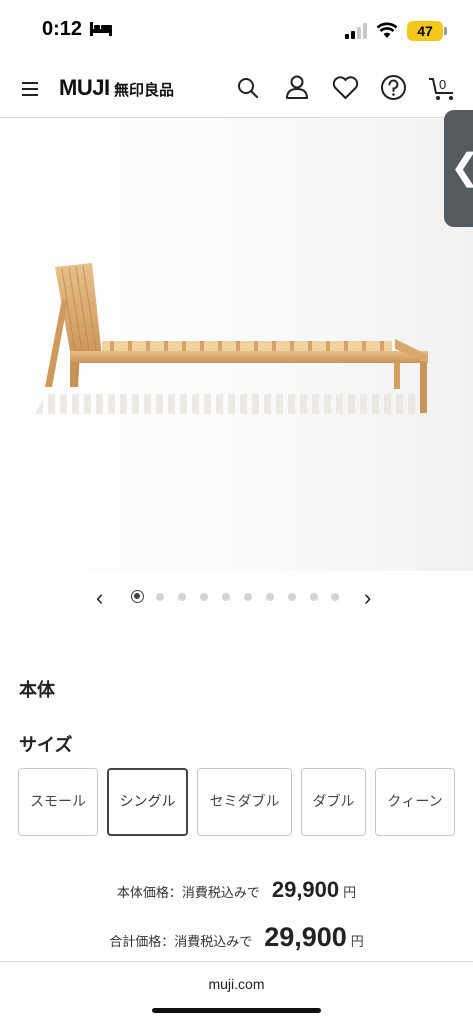 The height and width of the screenshot is (1024, 473). What do you see at coordinates (236, 598) in the screenshot?
I see `image-carousel-controls: ‹ ›` at bounding box center [236, 598].